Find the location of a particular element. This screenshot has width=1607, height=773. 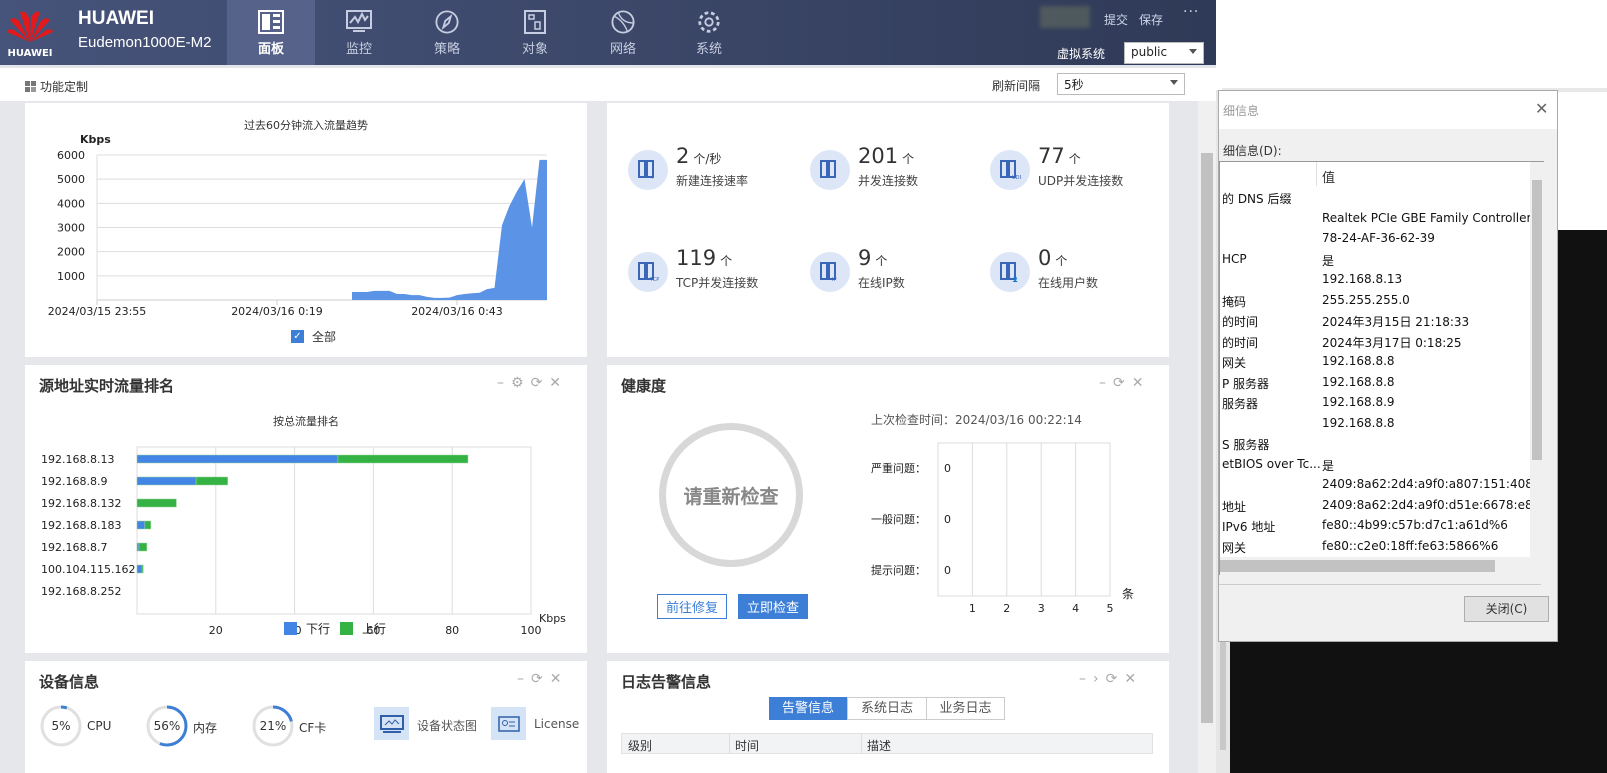

license-icon is located at coordinates (508, 723).